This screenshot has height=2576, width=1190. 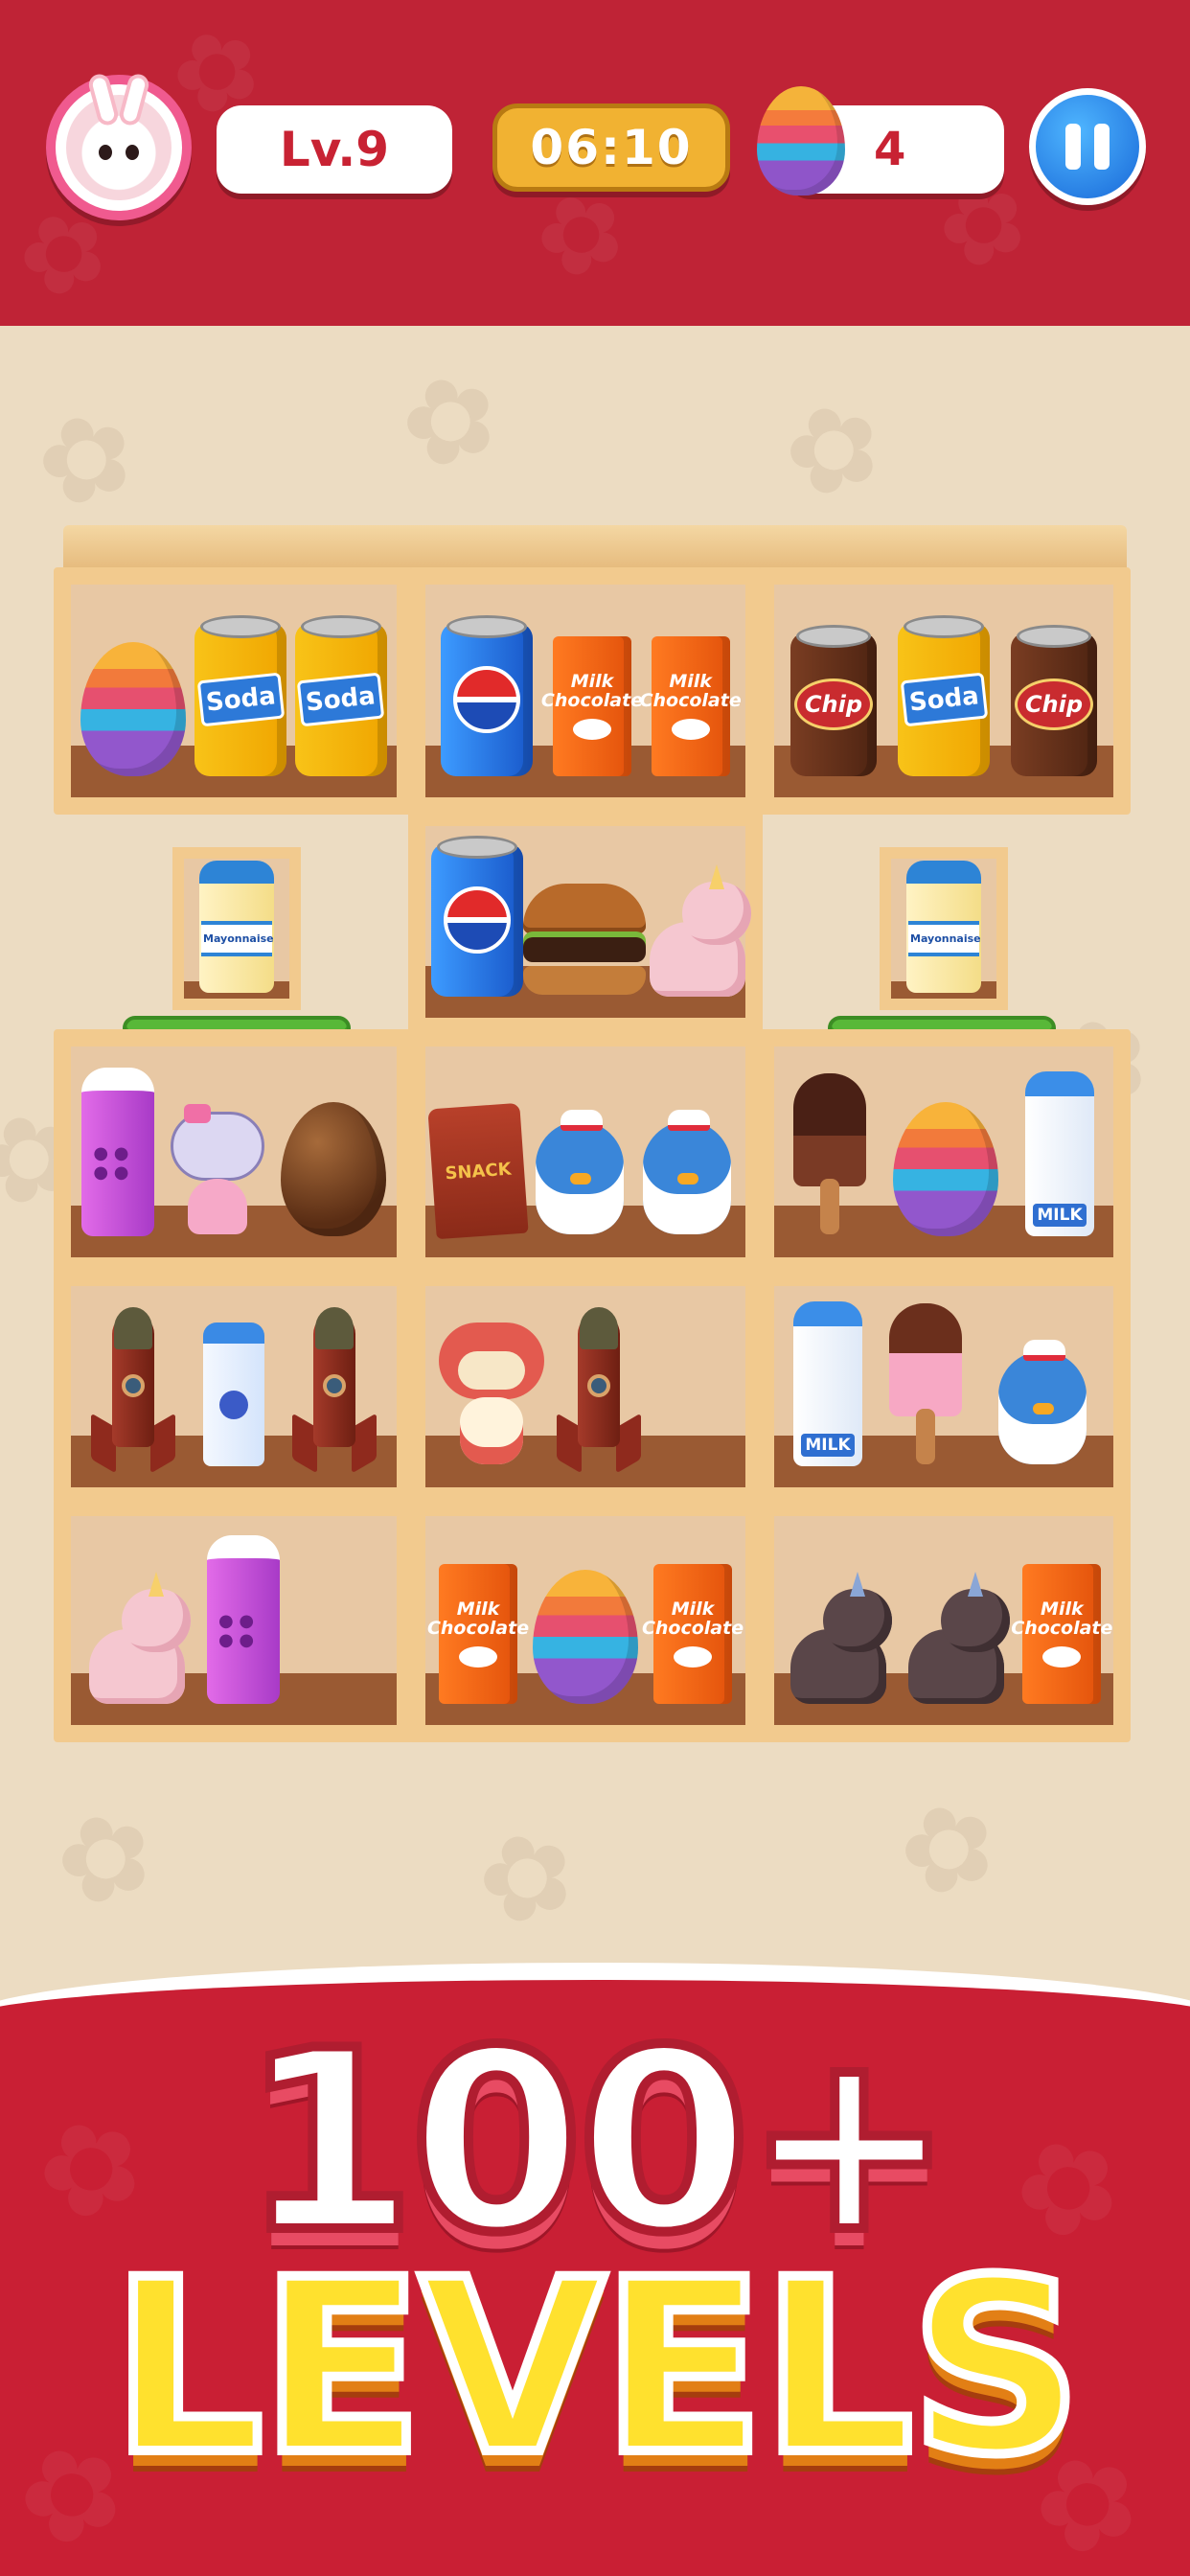 I want to click on shelf-cell-r5c3: Milk Chocolate, so click(x=944, y=1621).